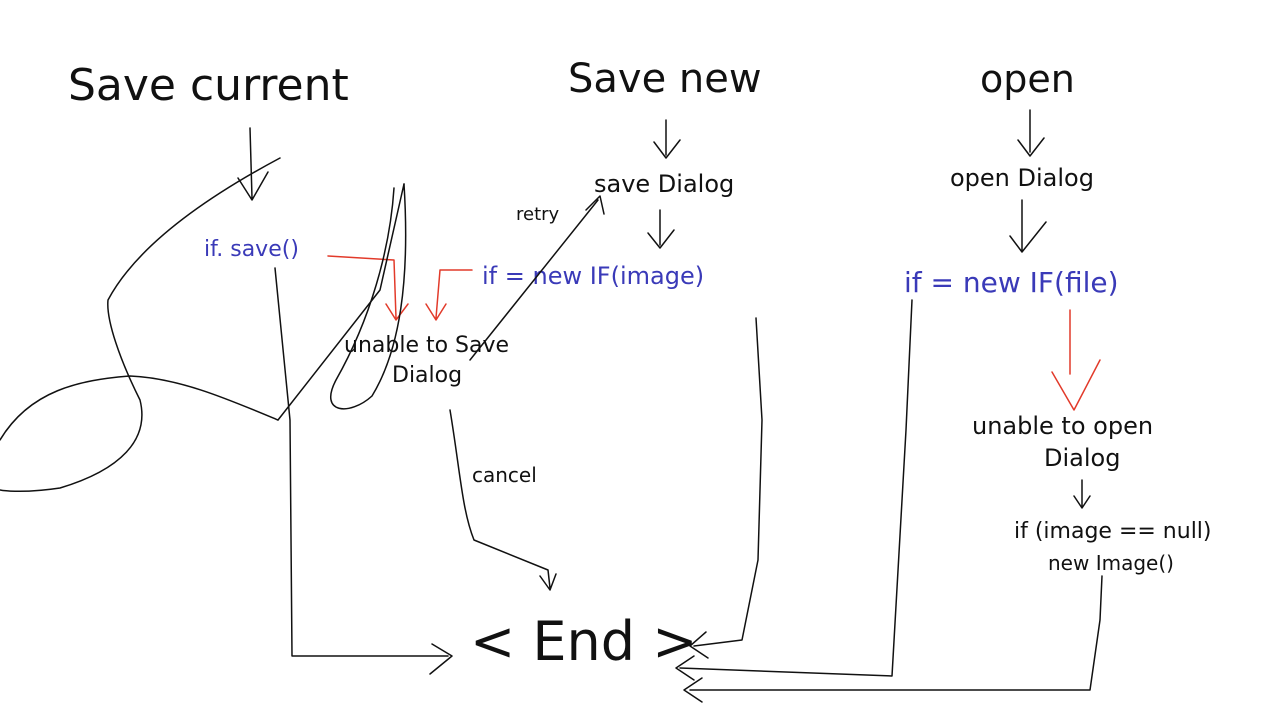 The image size is (1280, 720). What do you see at coordinates (1028, 226) in the screenshot?
I see `arrow-open-dialog-down` at bounding box center [1028, 226].